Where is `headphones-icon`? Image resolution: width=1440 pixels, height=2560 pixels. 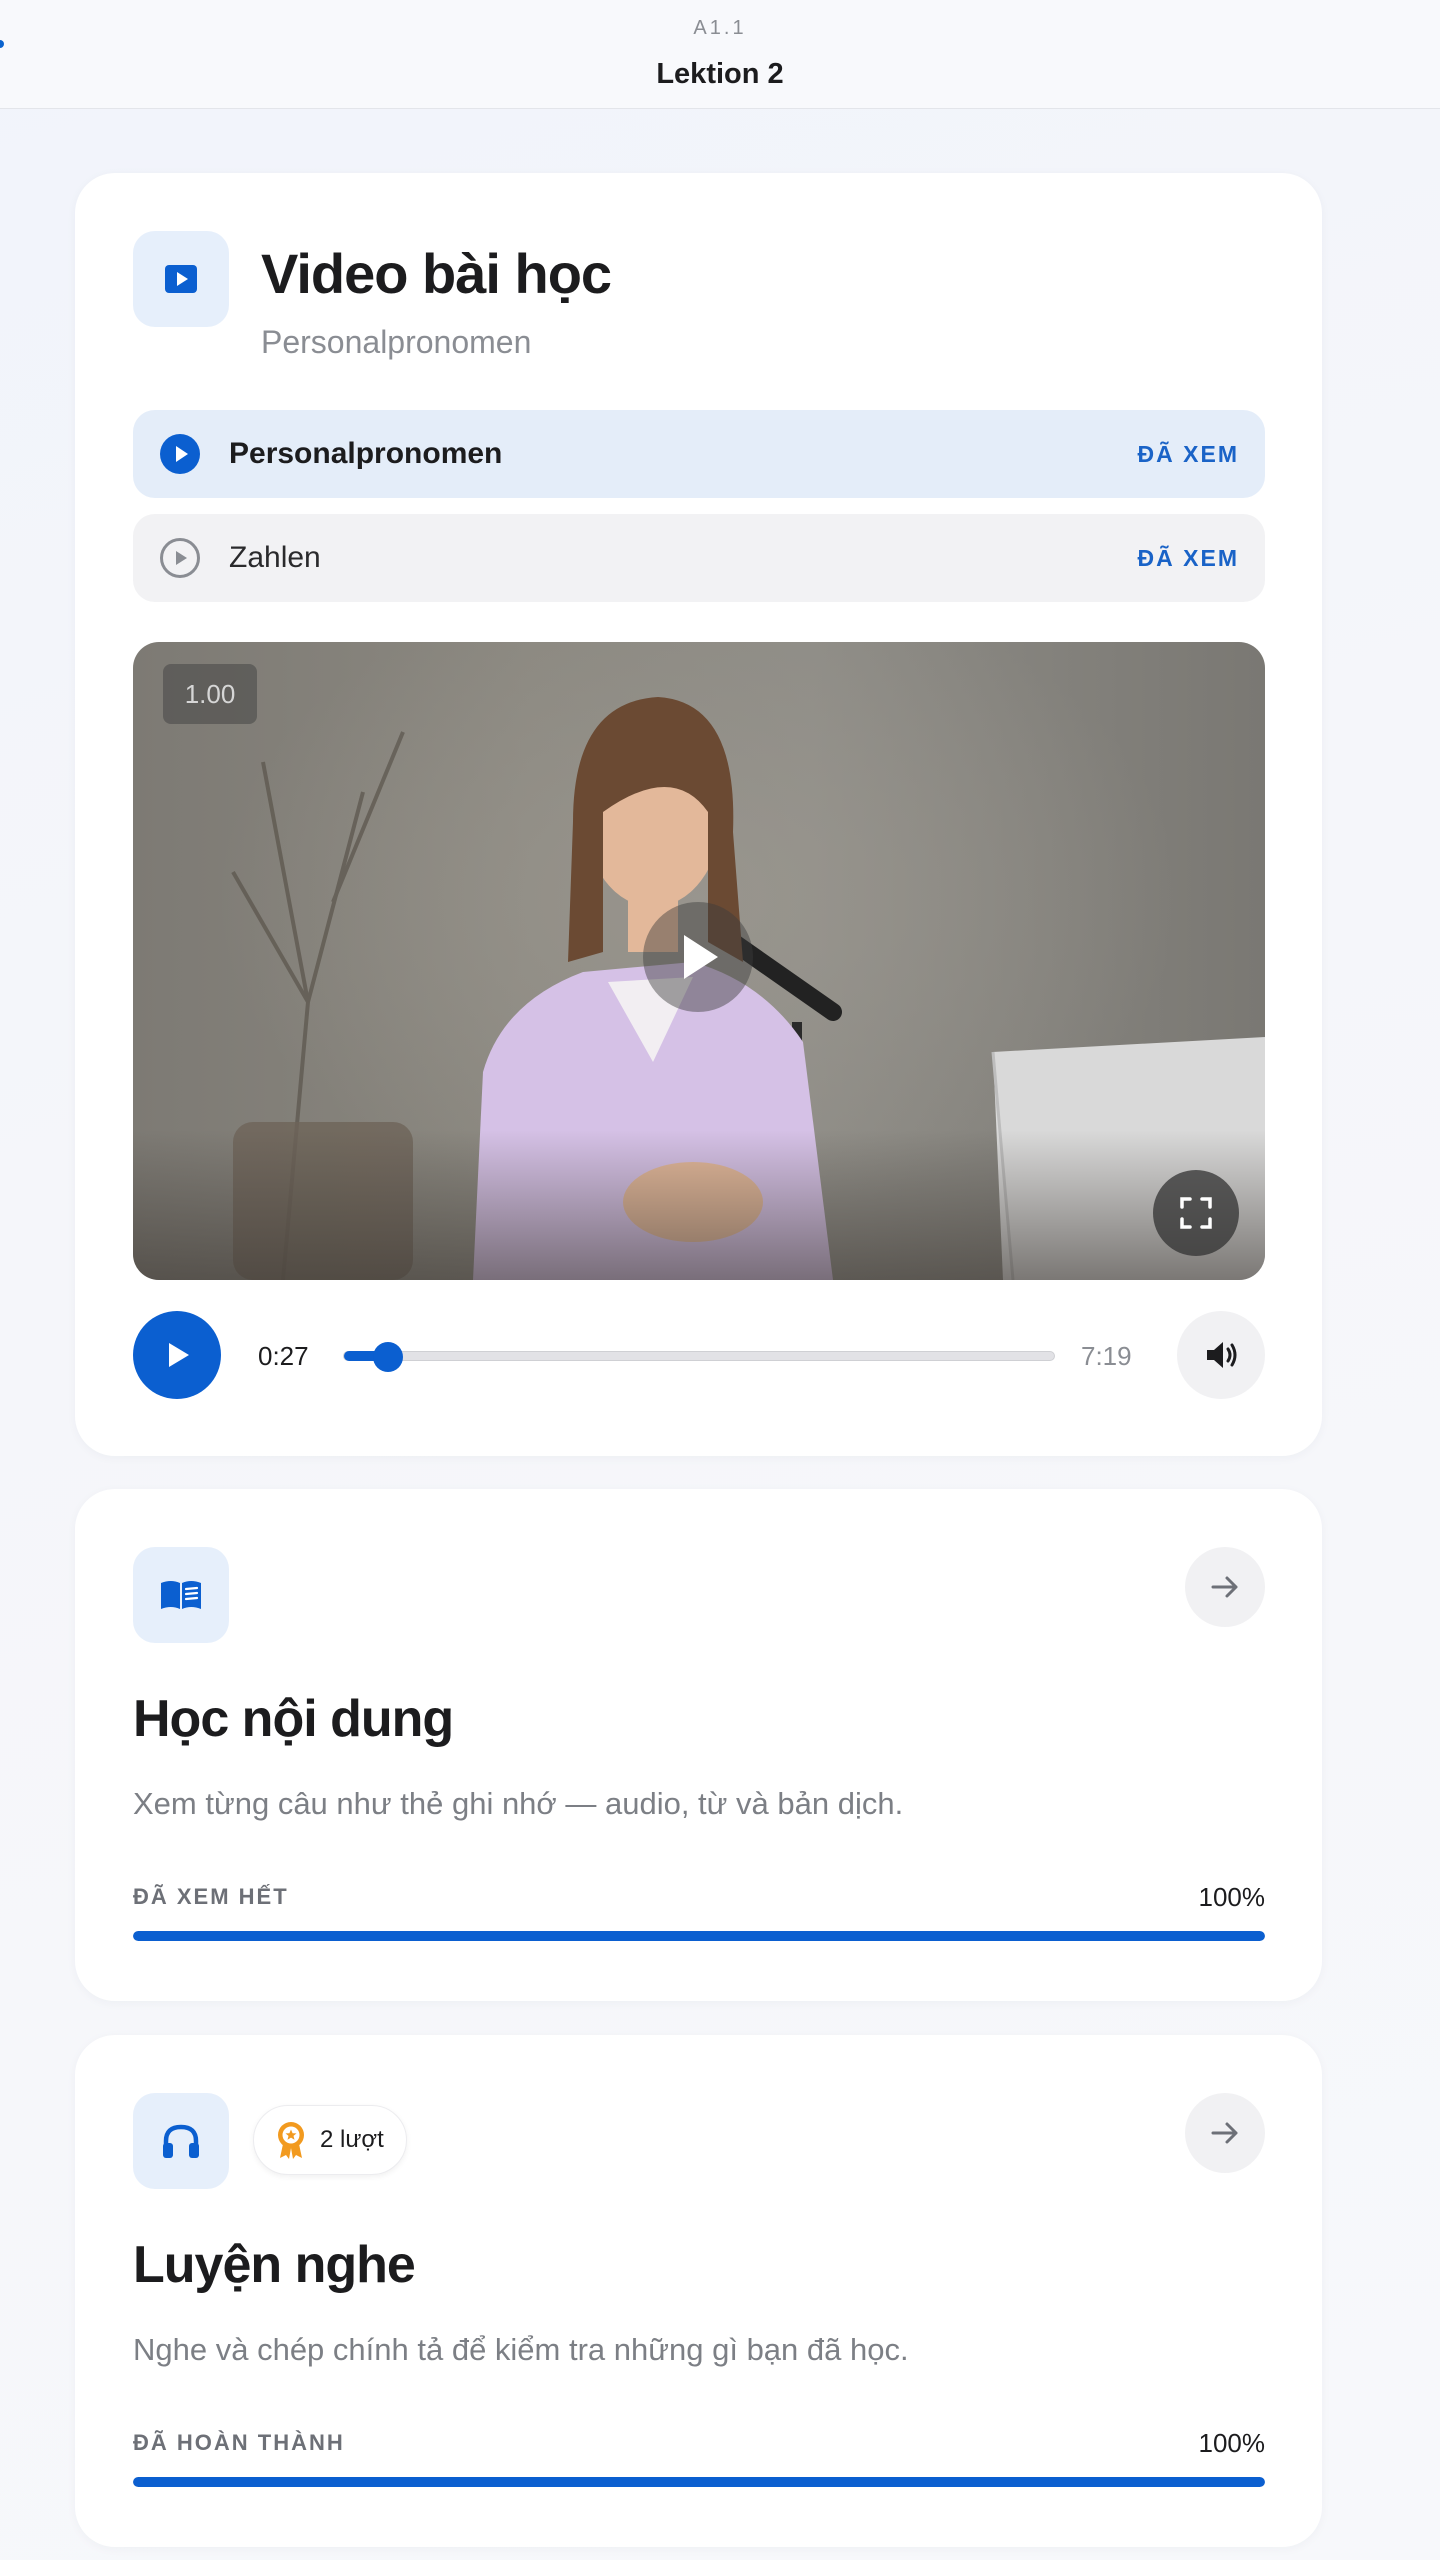
headphones-icon is located at coordinates (181, 2141).